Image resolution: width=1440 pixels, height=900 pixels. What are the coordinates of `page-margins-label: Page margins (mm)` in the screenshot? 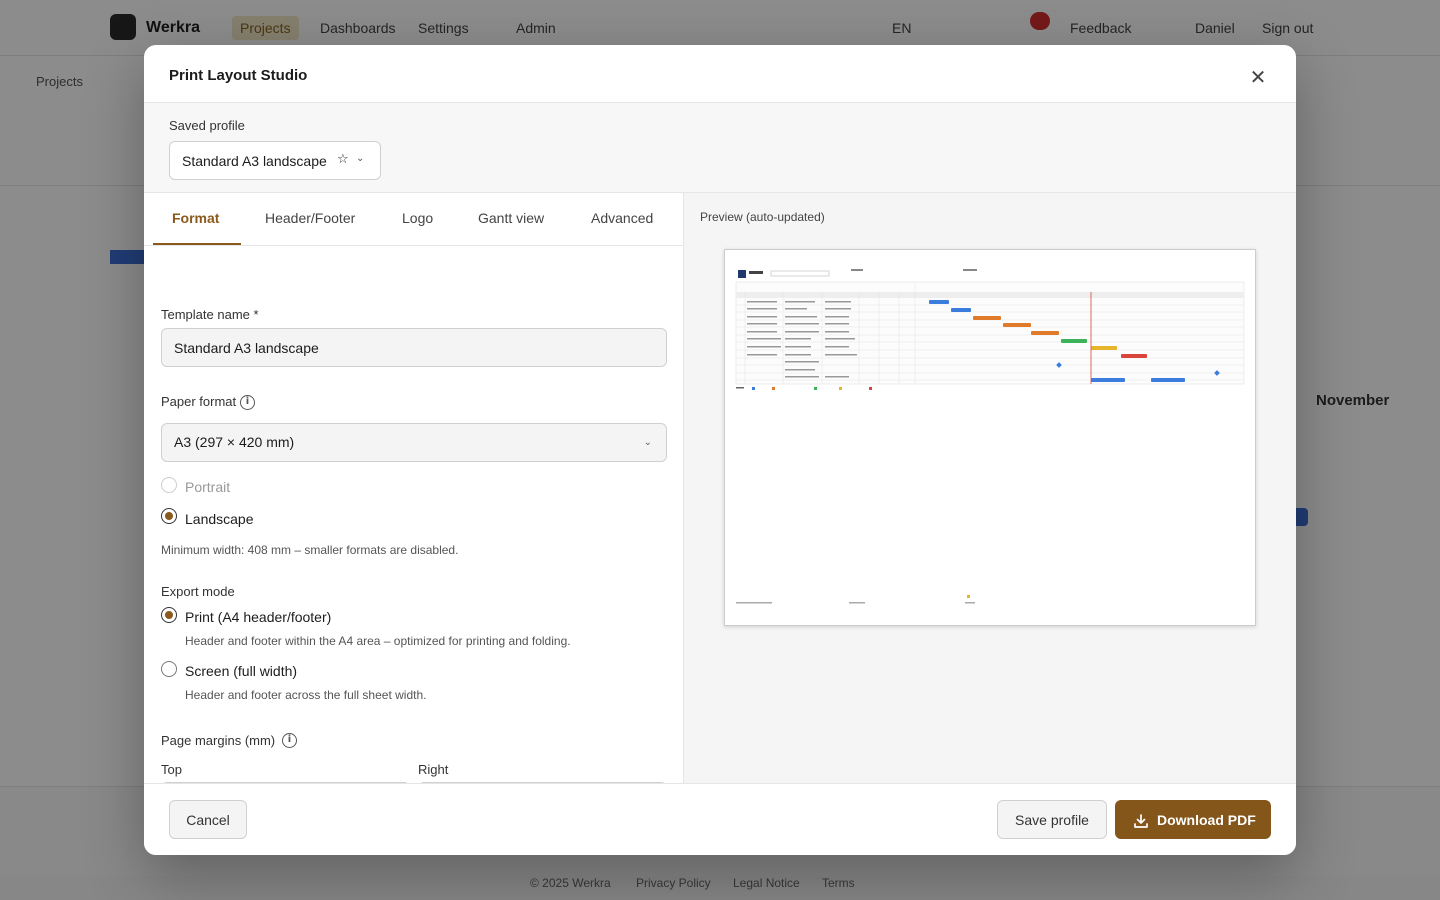 It's located at (218, 740).